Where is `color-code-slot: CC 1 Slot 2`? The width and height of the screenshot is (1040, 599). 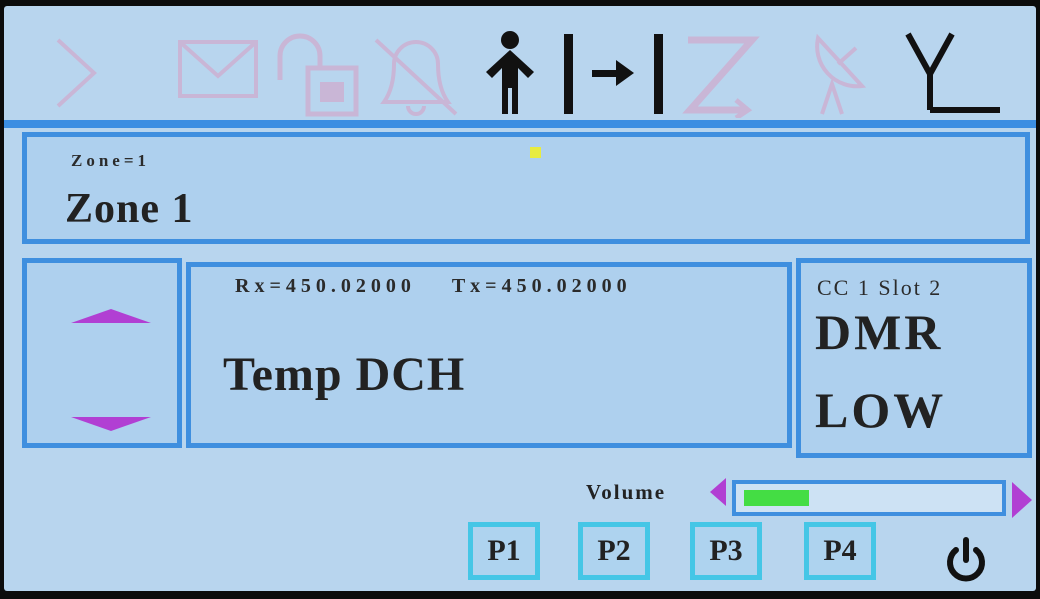
color-code-slot: CC 1 Slot 2 is located at coordinates (880, 287).